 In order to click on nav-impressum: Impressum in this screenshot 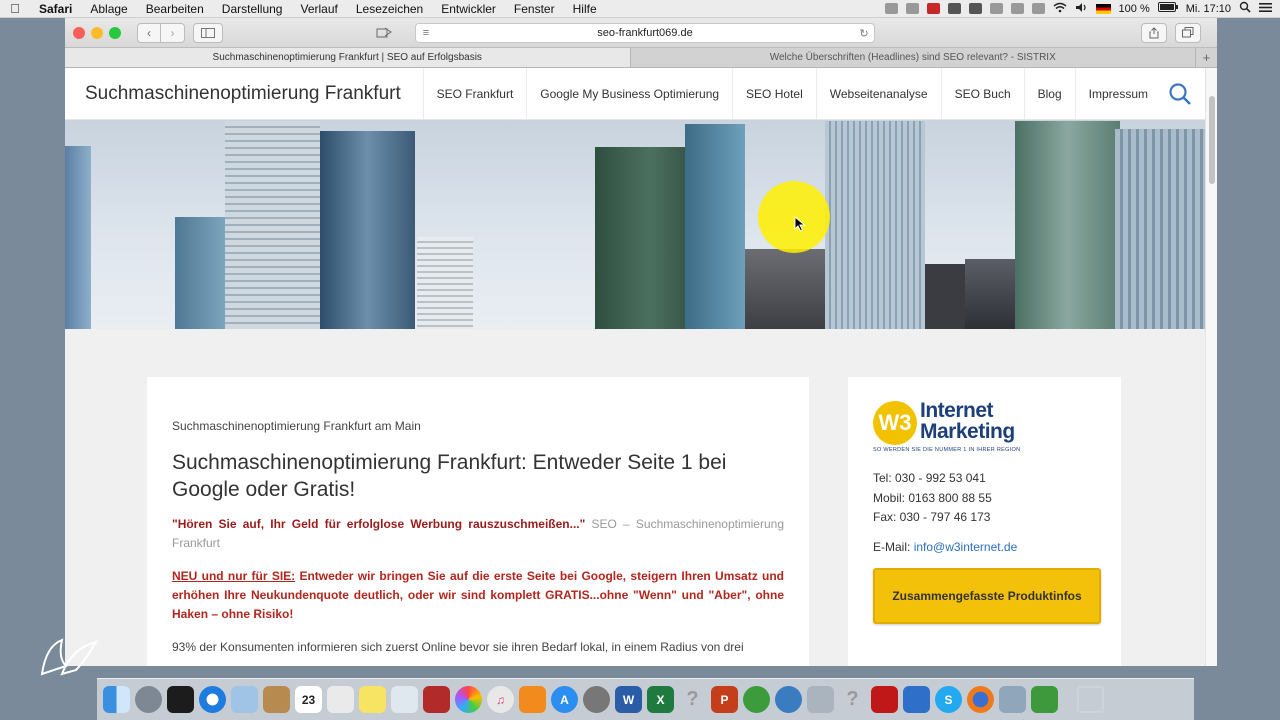, I will do `click(1117, 93)`.